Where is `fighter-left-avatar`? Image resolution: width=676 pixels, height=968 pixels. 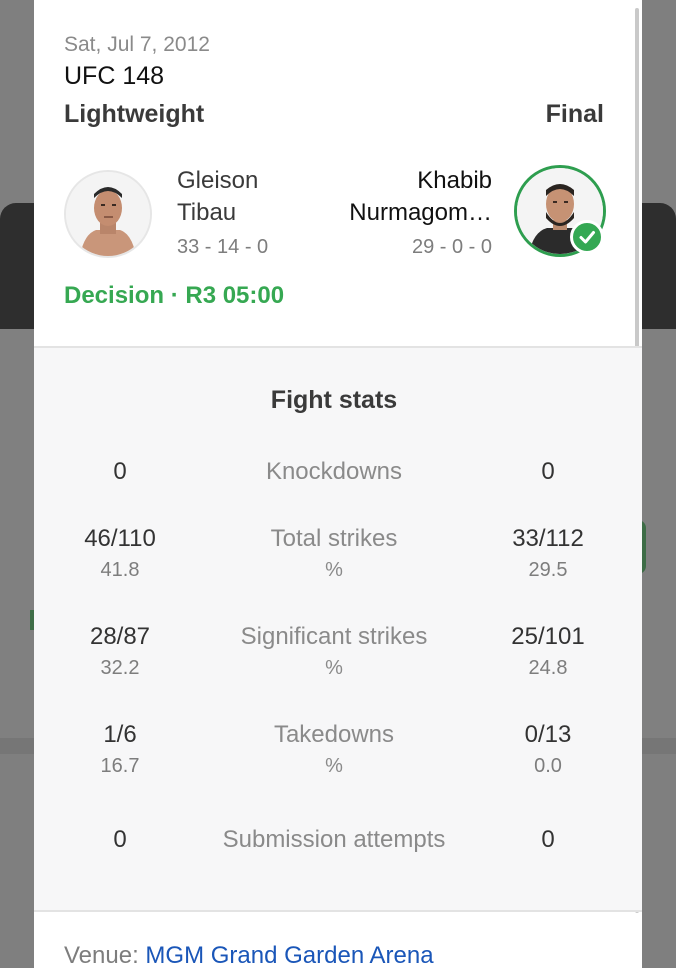
fighter-left-avatar is located at coordinates (108, 214).